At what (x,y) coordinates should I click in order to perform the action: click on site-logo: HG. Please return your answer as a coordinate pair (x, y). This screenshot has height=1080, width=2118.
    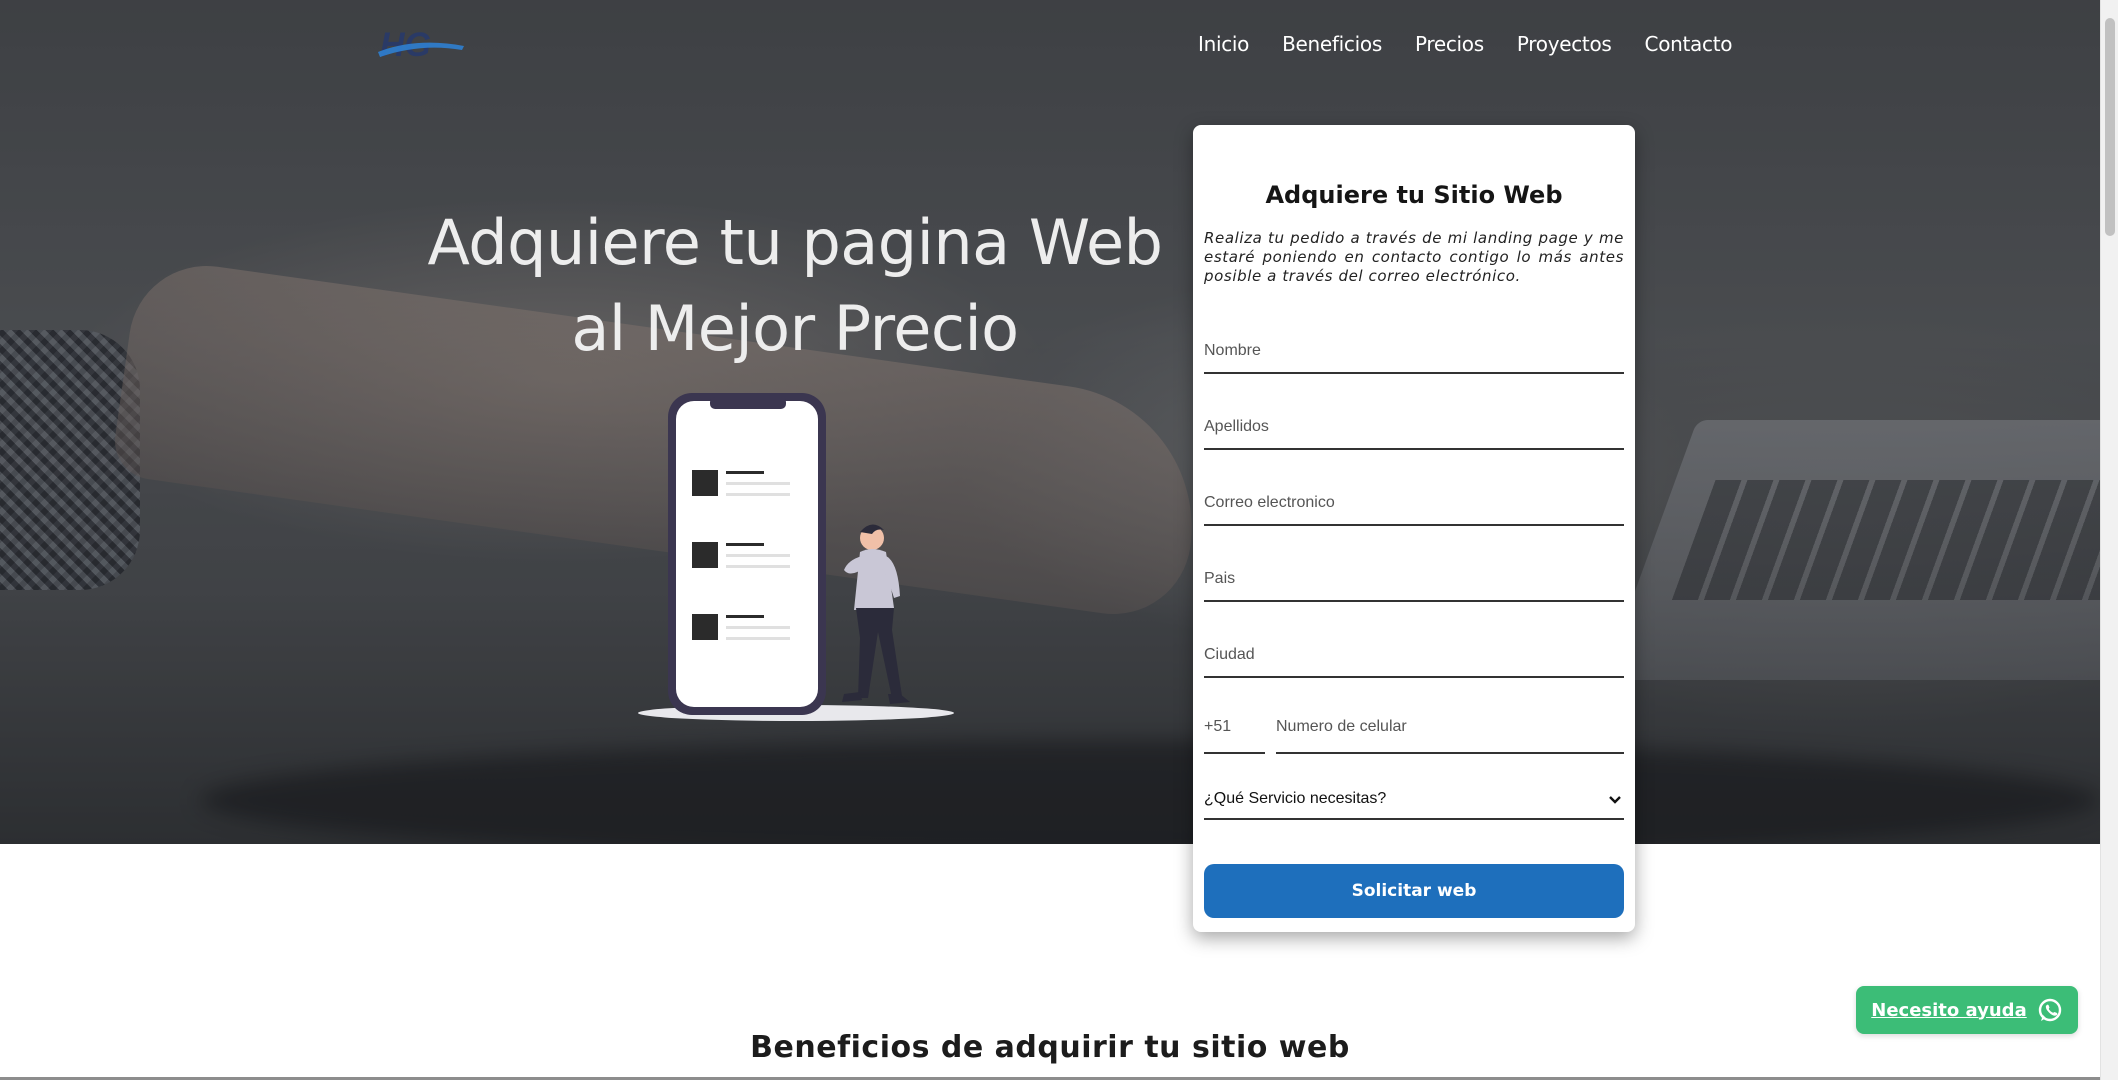
    Looking at the image, I should click on (421, 45).